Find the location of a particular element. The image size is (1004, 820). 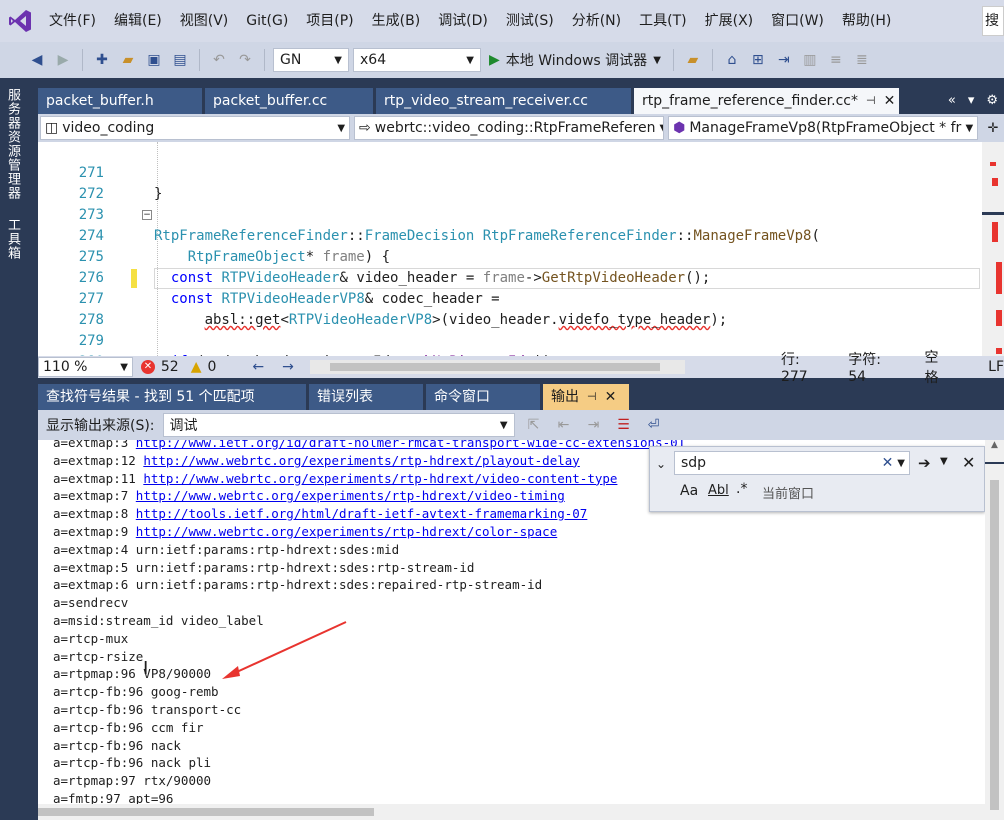

find-input: sdp ✕ ▼ is located at coordinates (792, 463).